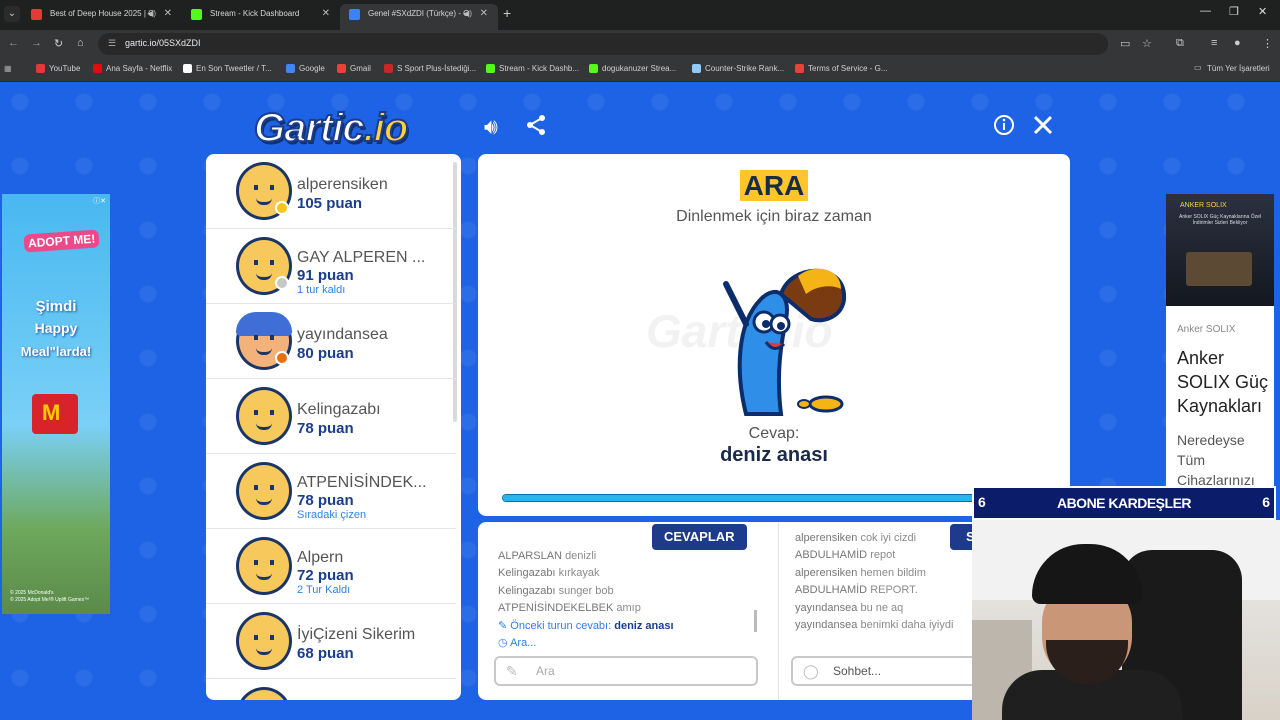 The height and width of the screenshot is (720, 1280). I want to click on message-user: ATPENİSİNDEKELBEK, so click(556, 608).